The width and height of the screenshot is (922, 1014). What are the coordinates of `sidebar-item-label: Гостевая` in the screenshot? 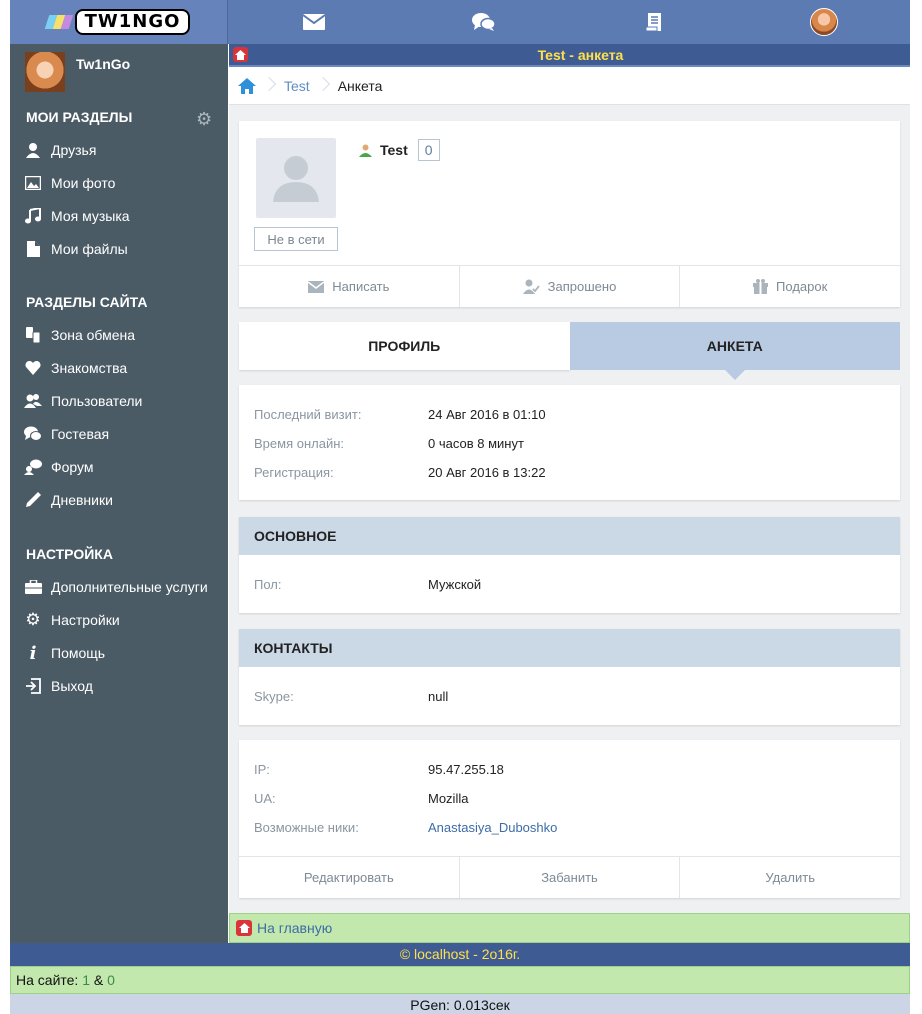 It's located at (80, 434).